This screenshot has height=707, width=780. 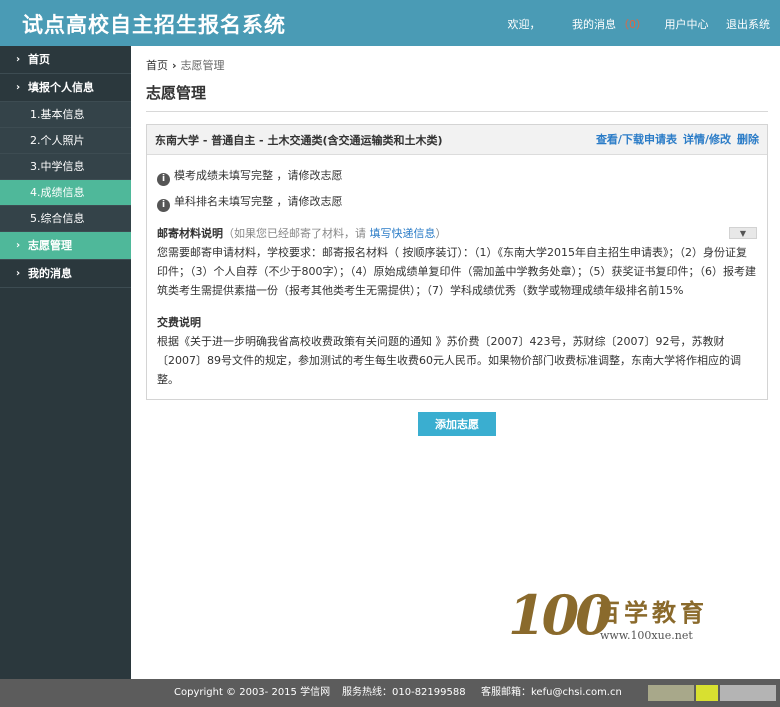 What do you see at coordinates (50, 245) in the screenshot?
I see `sidebar-item-label: 志愿管理` at bounding box center [50, 245].